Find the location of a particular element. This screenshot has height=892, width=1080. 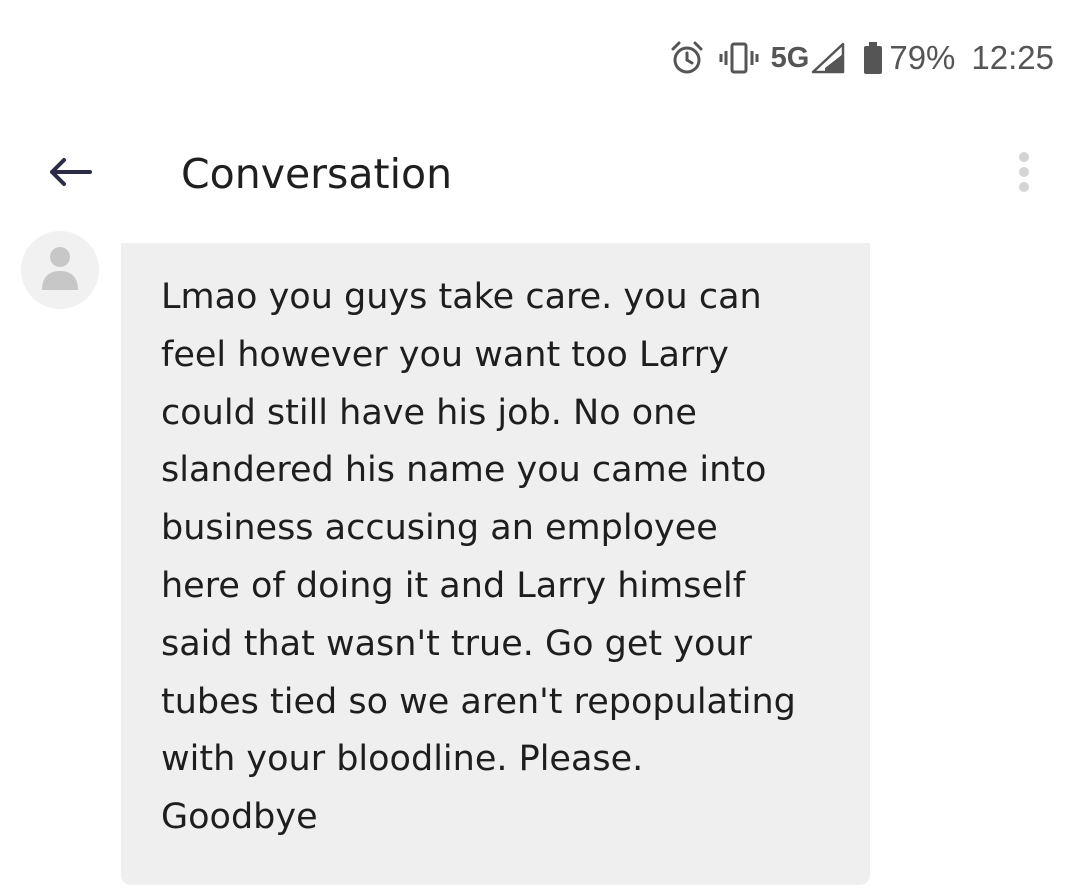

battery-icon is located at coordinates (873, 58).